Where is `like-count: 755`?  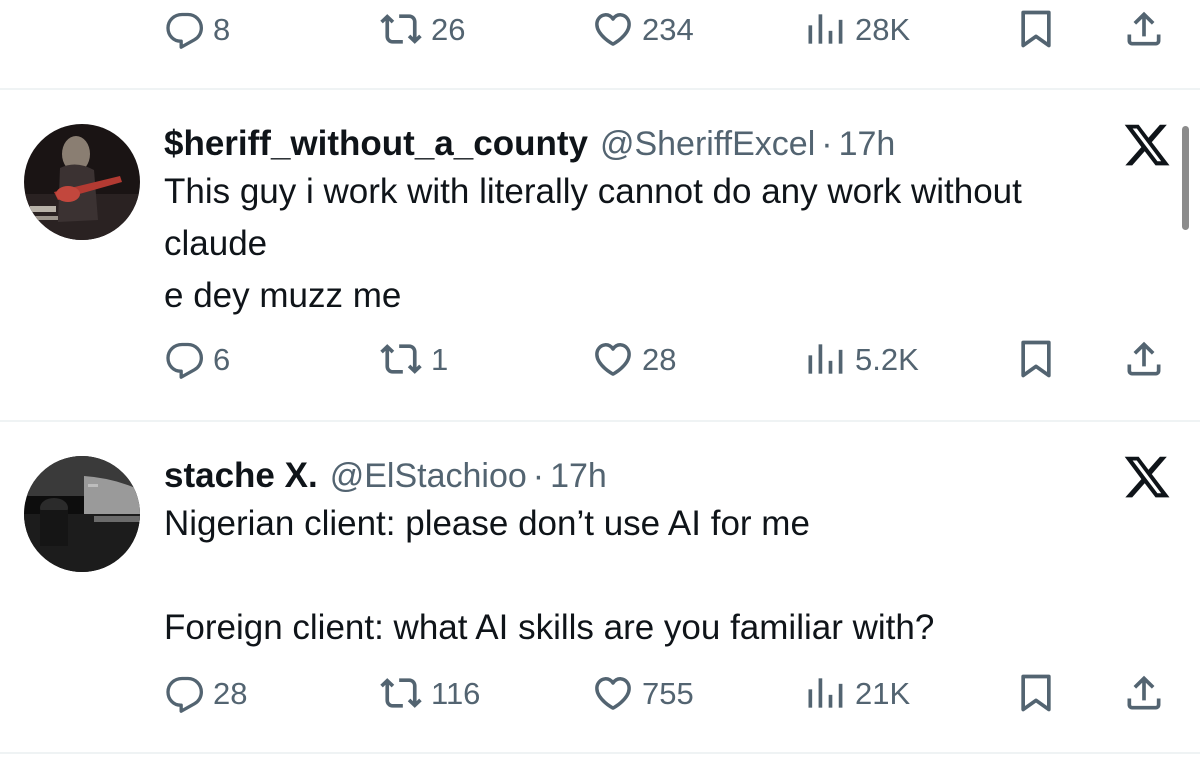 like-count: 755 is located at coordinates (668, 693).